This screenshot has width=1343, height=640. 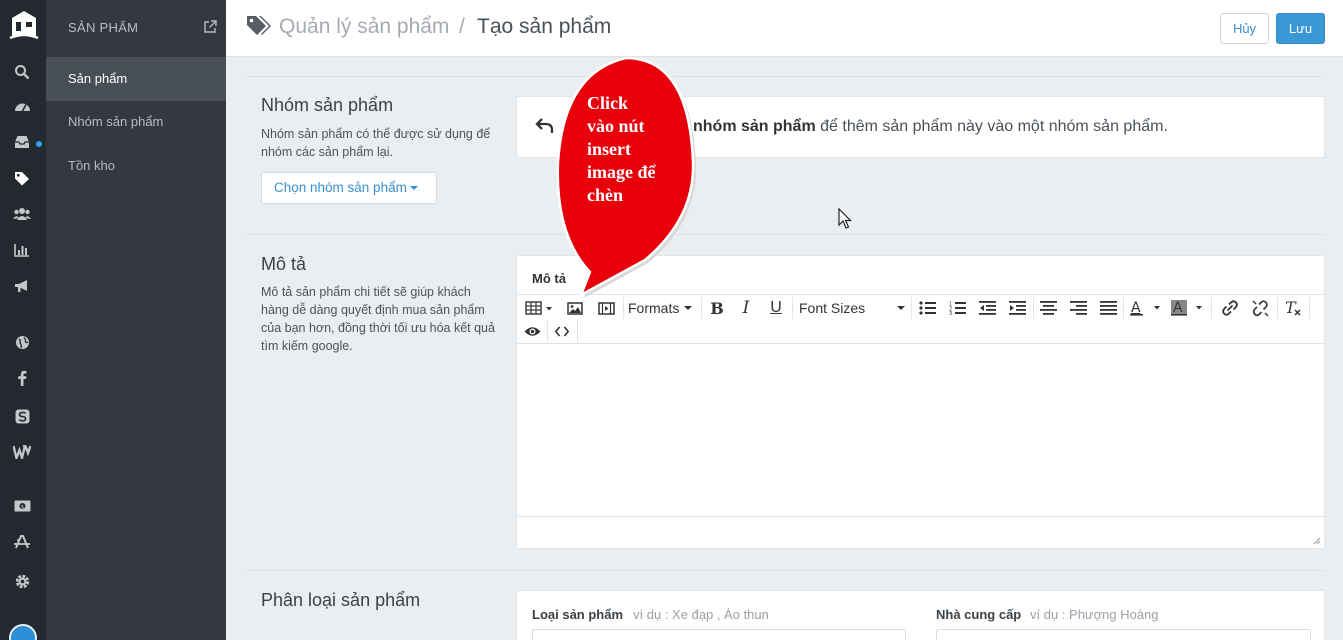 I want to click on callout-line: image để, so click(x=621, y=172).